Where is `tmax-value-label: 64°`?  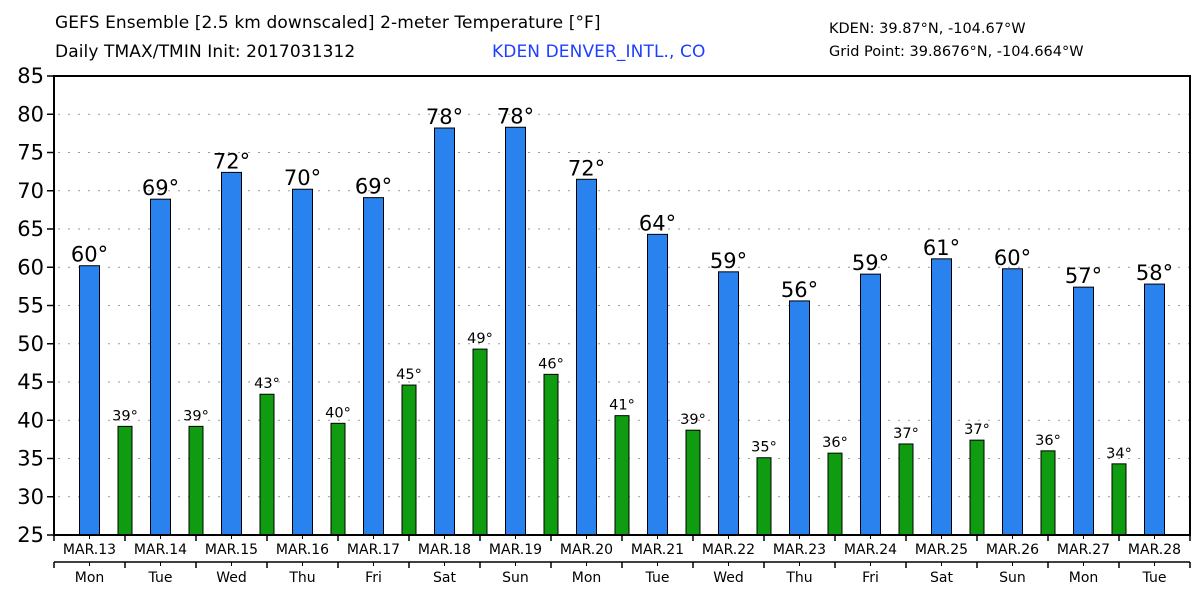
tmax-value-label: 64° is located at coordinates (657, 223).